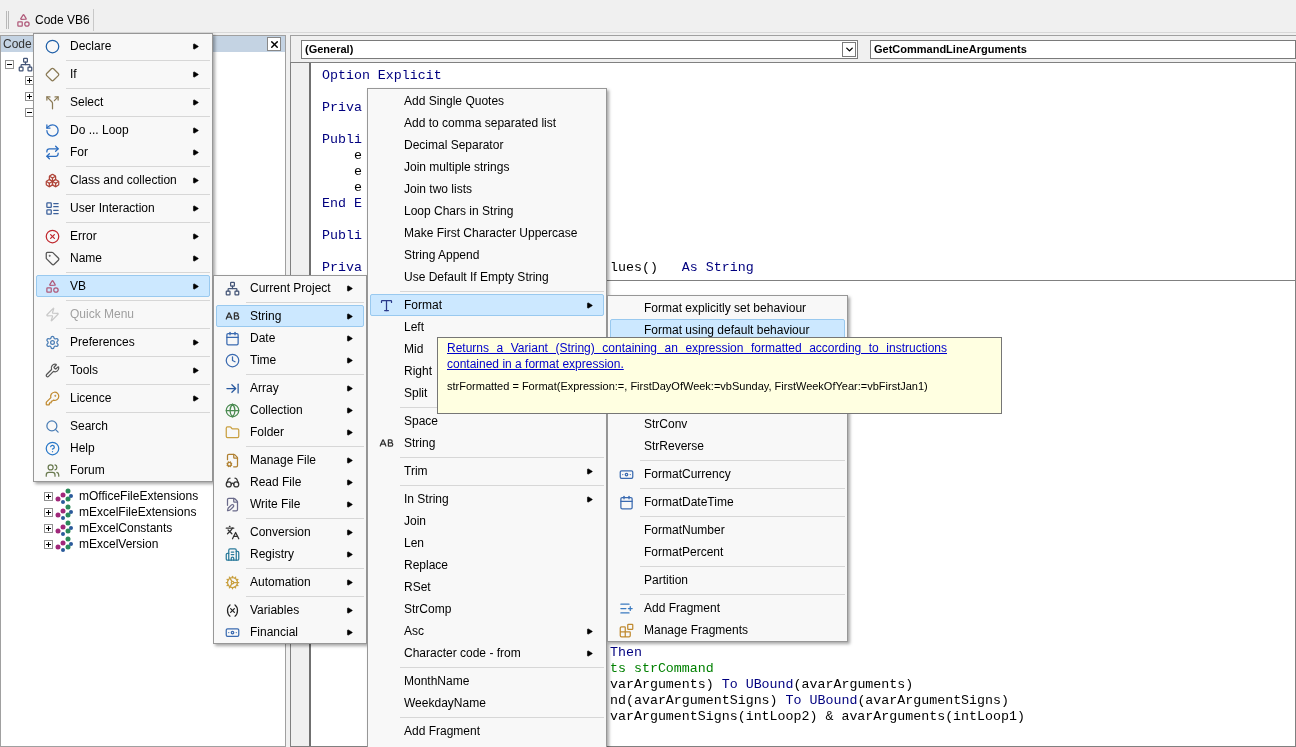 This screenshot has width=1296, height=747. Describe the element at coordinates (487, 653) in the screenshot. I see `menu-item: Character code - from` at that location.